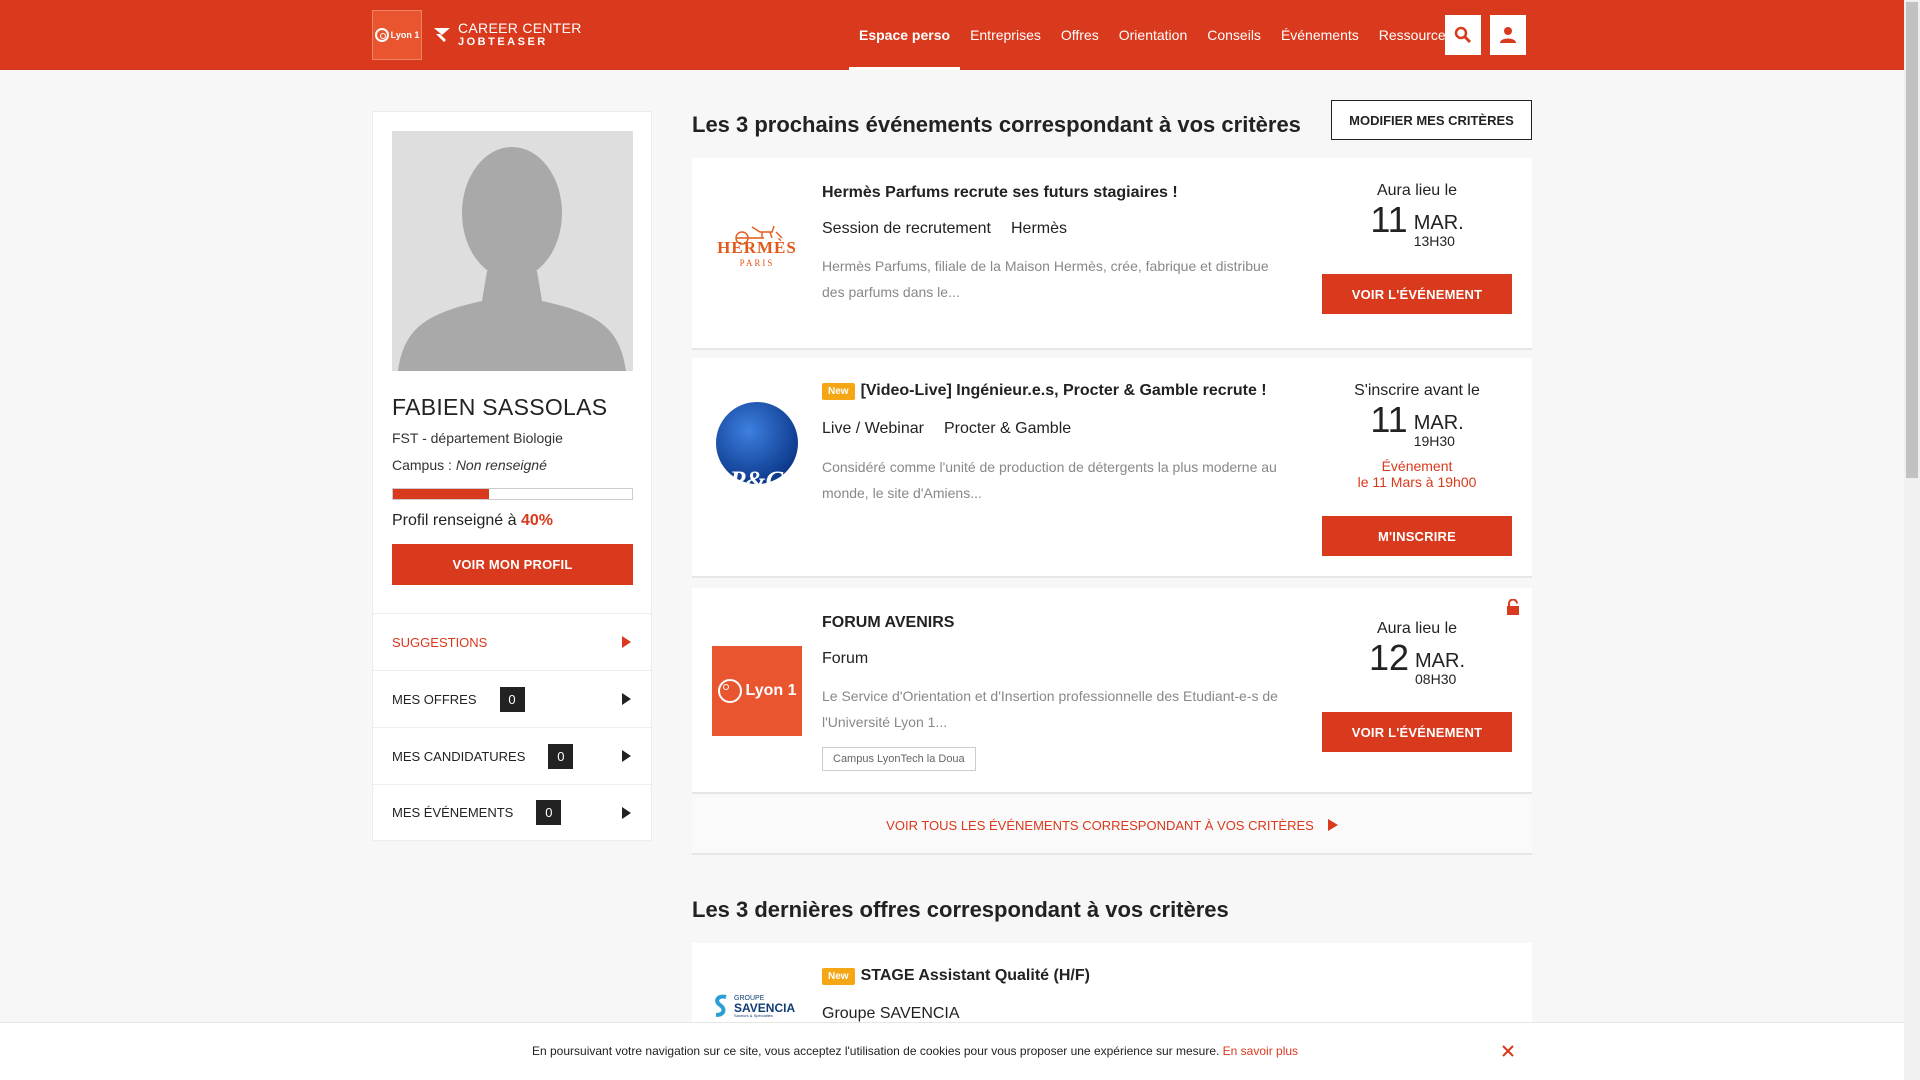  I want to click on event-company: Hermès, so click(1038, 228).